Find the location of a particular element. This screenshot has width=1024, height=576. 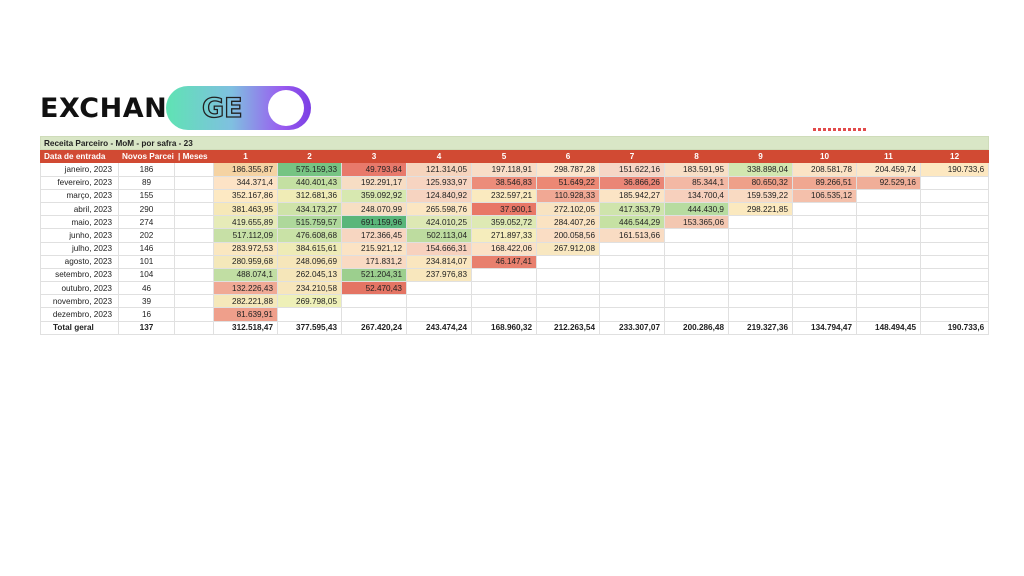

value-cell: 521.204,31 is located at coordinates (374, 275).